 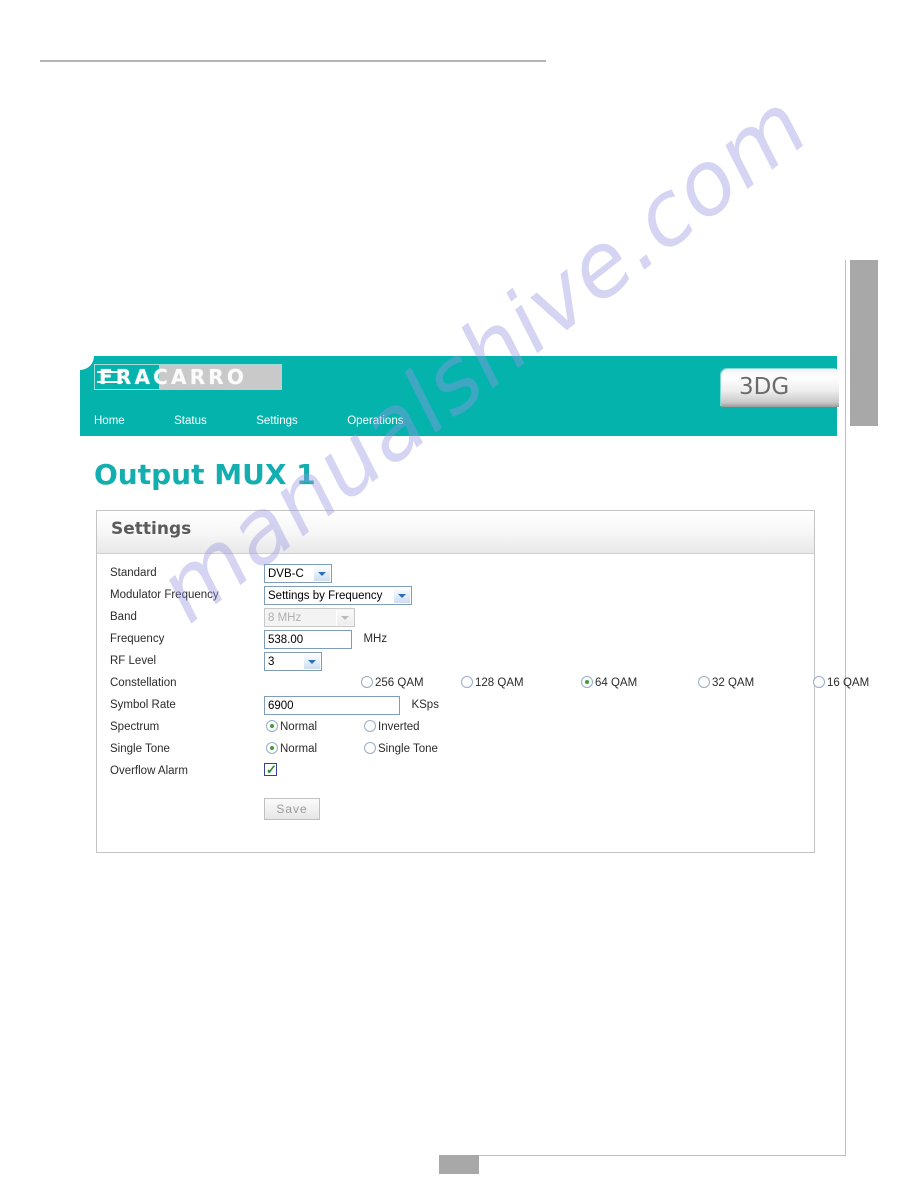 I want to click on page-edge-thumb-tab, so click(x=864, y=343).